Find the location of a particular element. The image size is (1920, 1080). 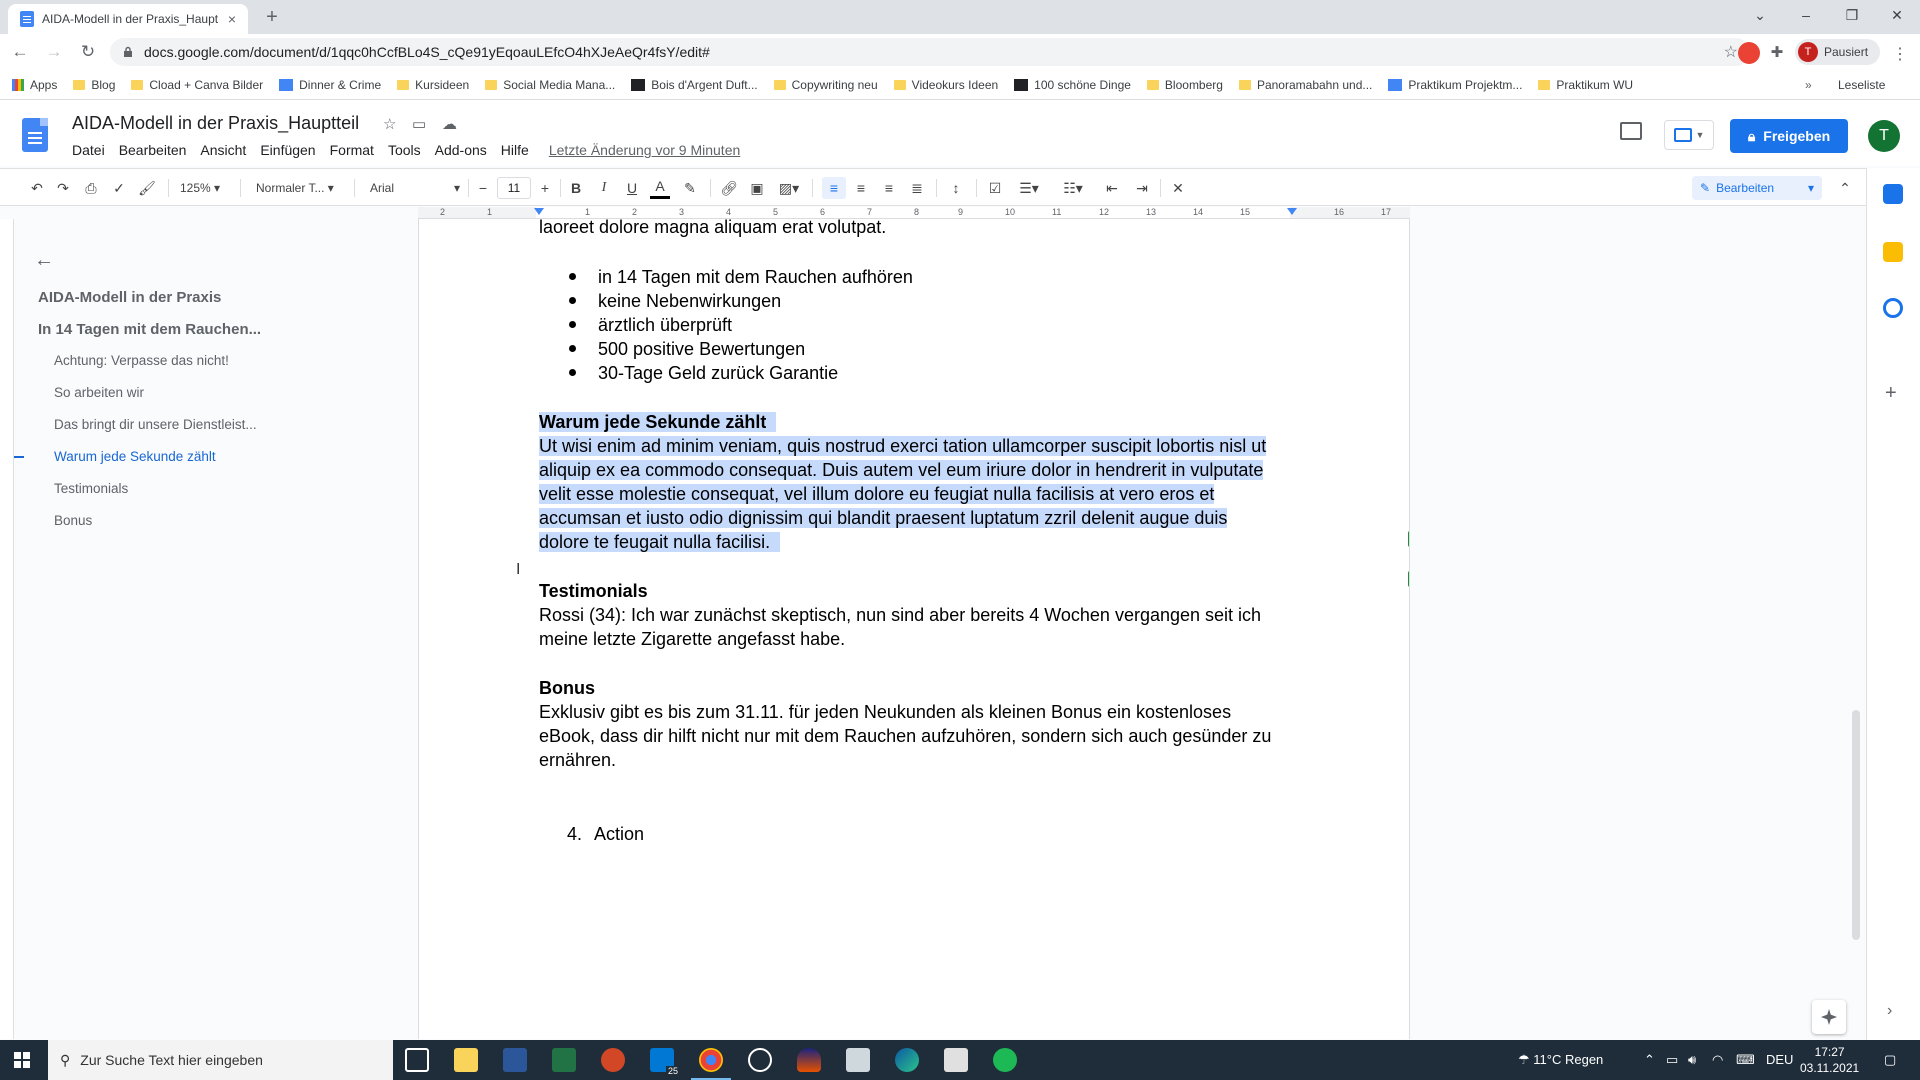

zoom-select: 125% ▾ is located at coordinates (200, 188).